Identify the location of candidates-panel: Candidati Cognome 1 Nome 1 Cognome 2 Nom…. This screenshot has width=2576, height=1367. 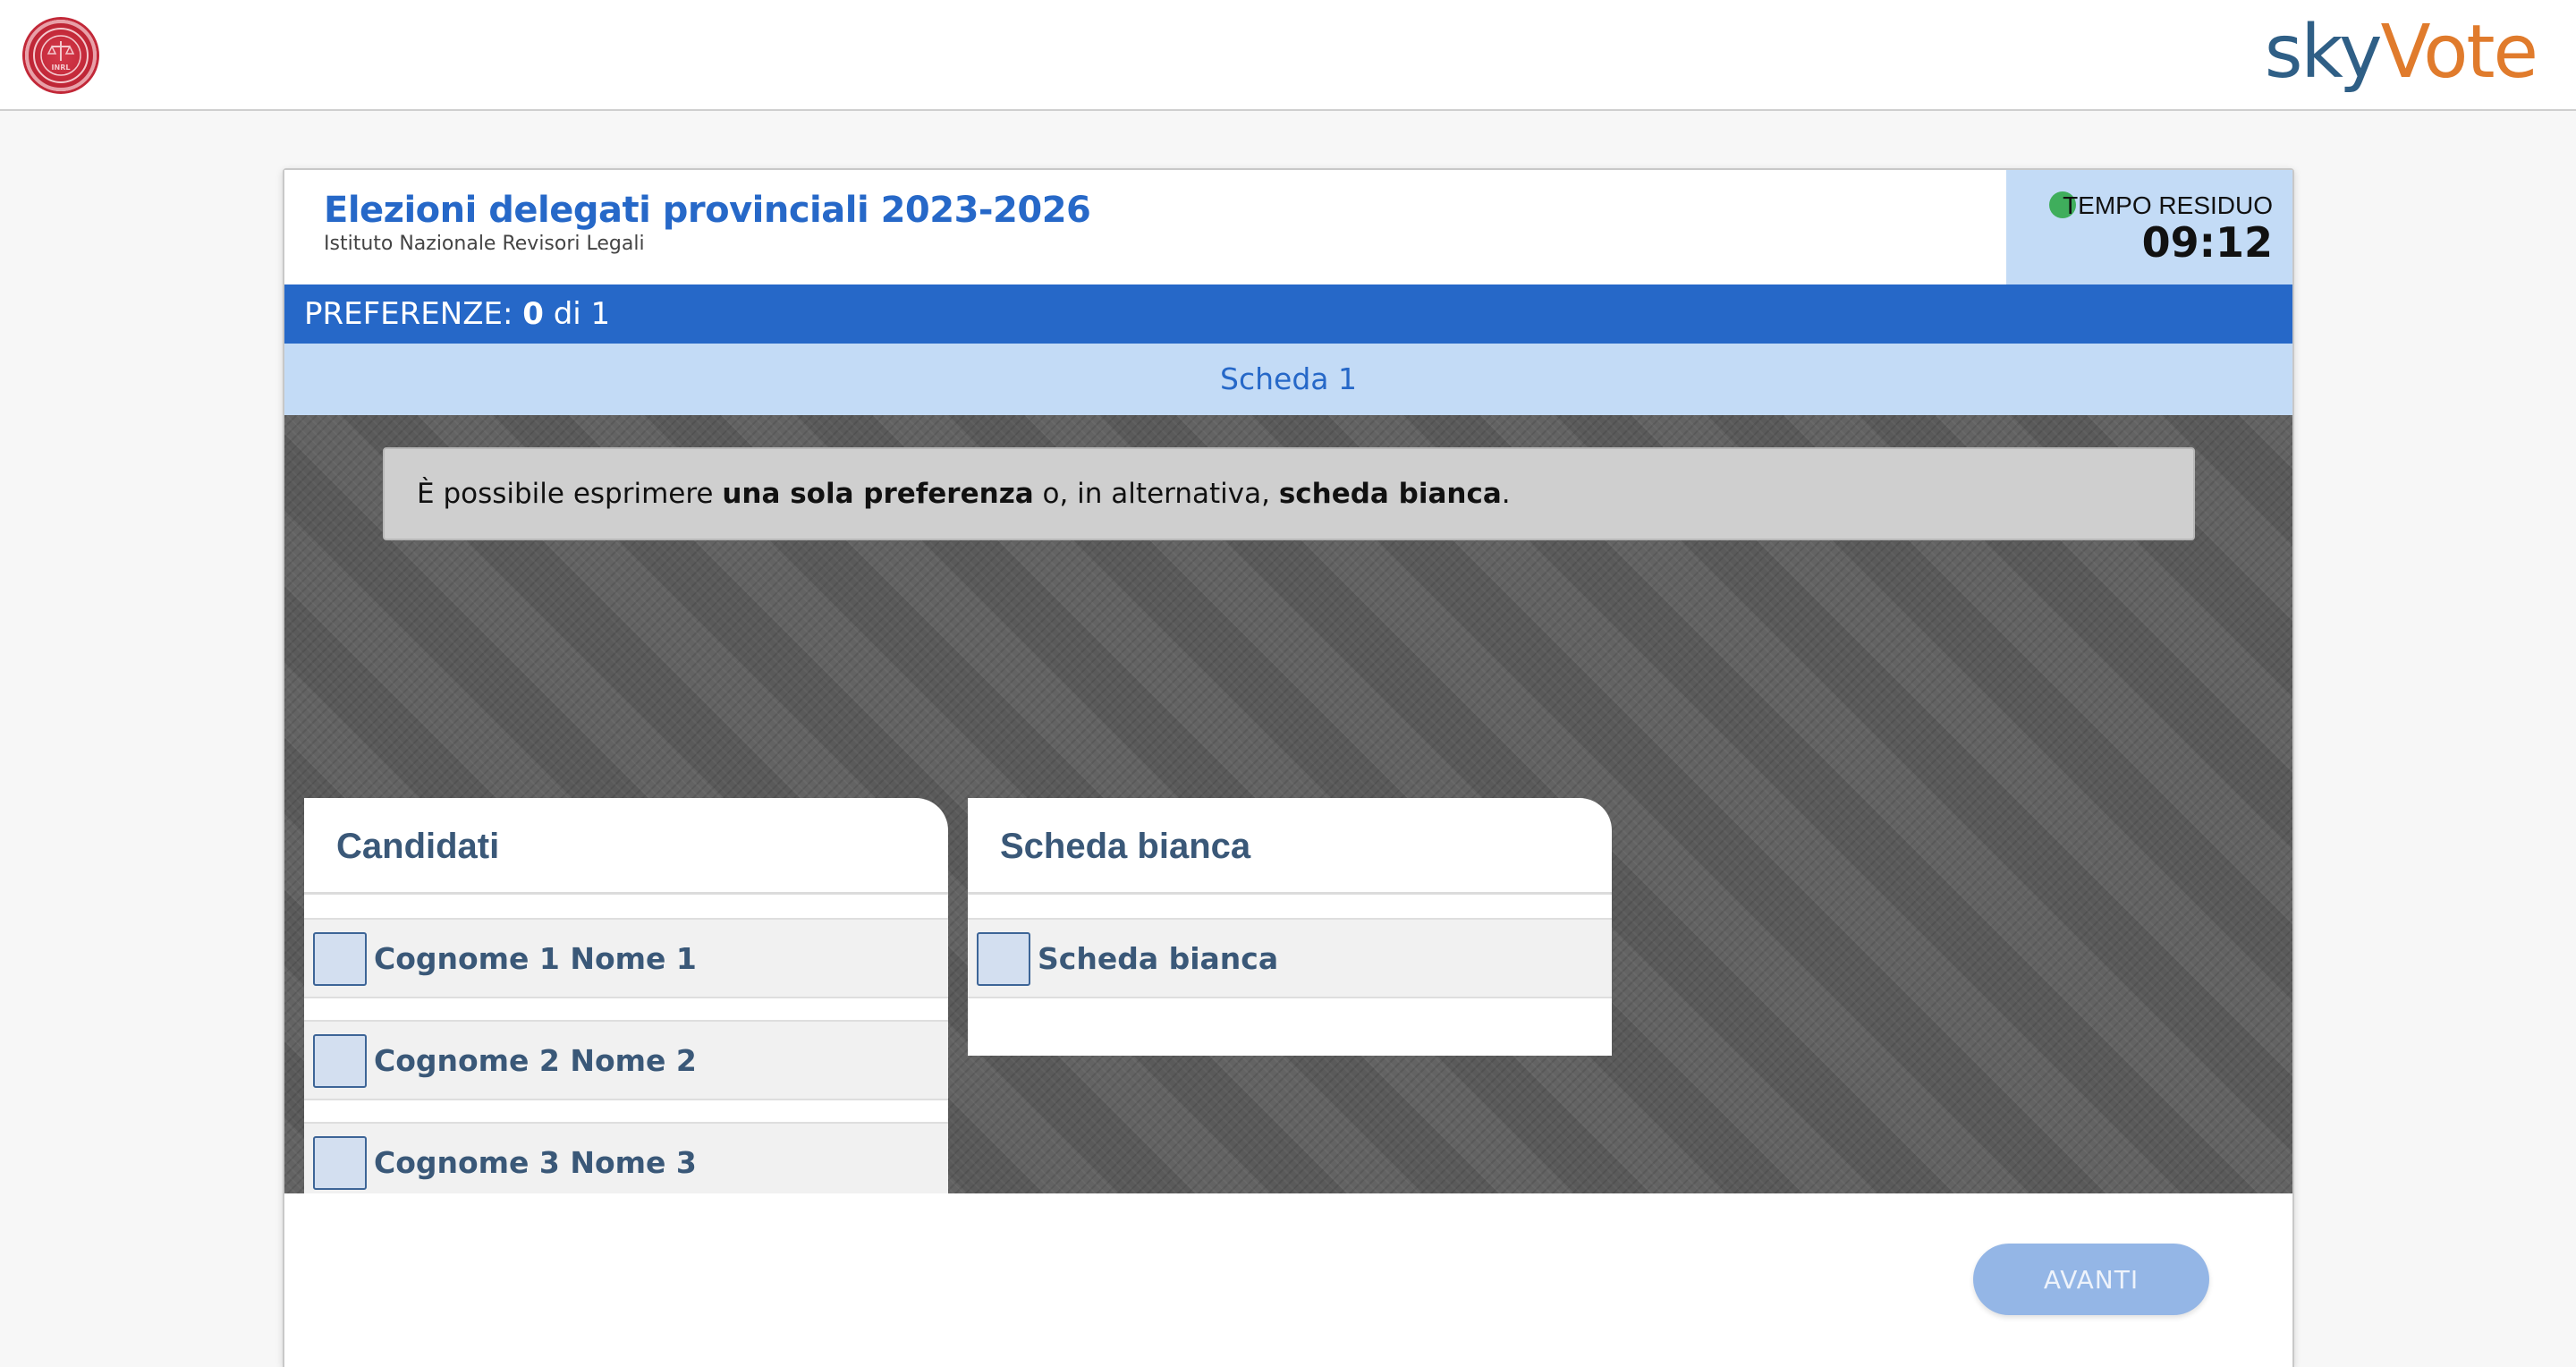
(626, 1029).